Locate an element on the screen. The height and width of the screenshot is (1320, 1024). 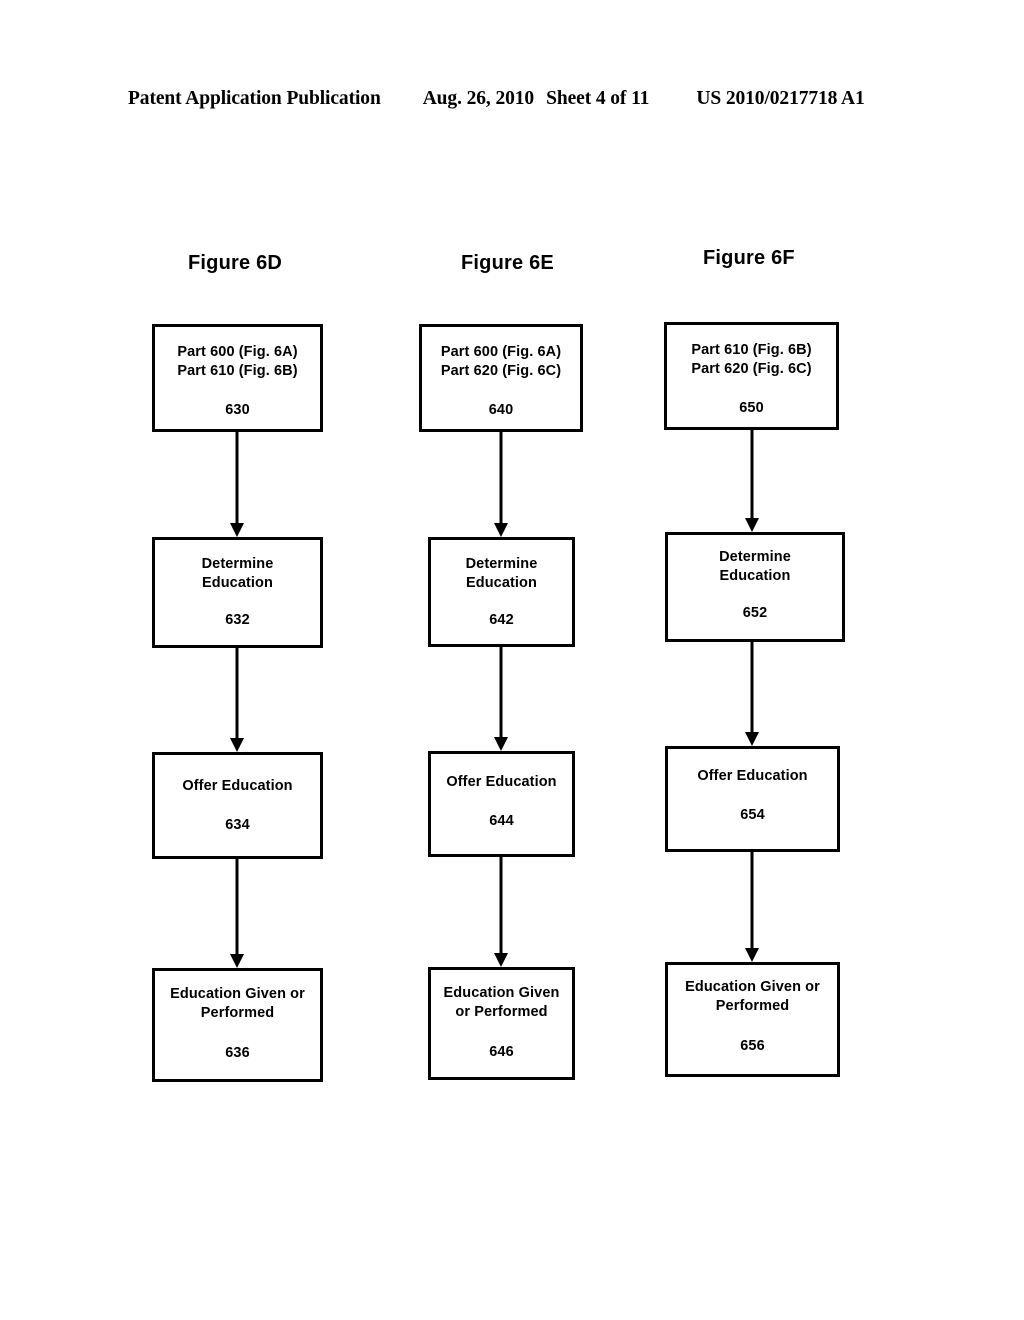
node-reference-number: 646 is located at coordinates (501, 1052).